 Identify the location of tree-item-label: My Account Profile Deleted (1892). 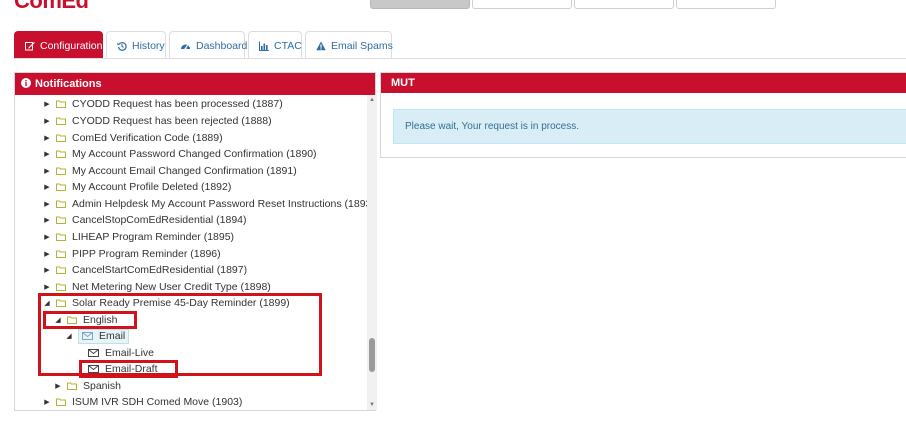
(151, 187).